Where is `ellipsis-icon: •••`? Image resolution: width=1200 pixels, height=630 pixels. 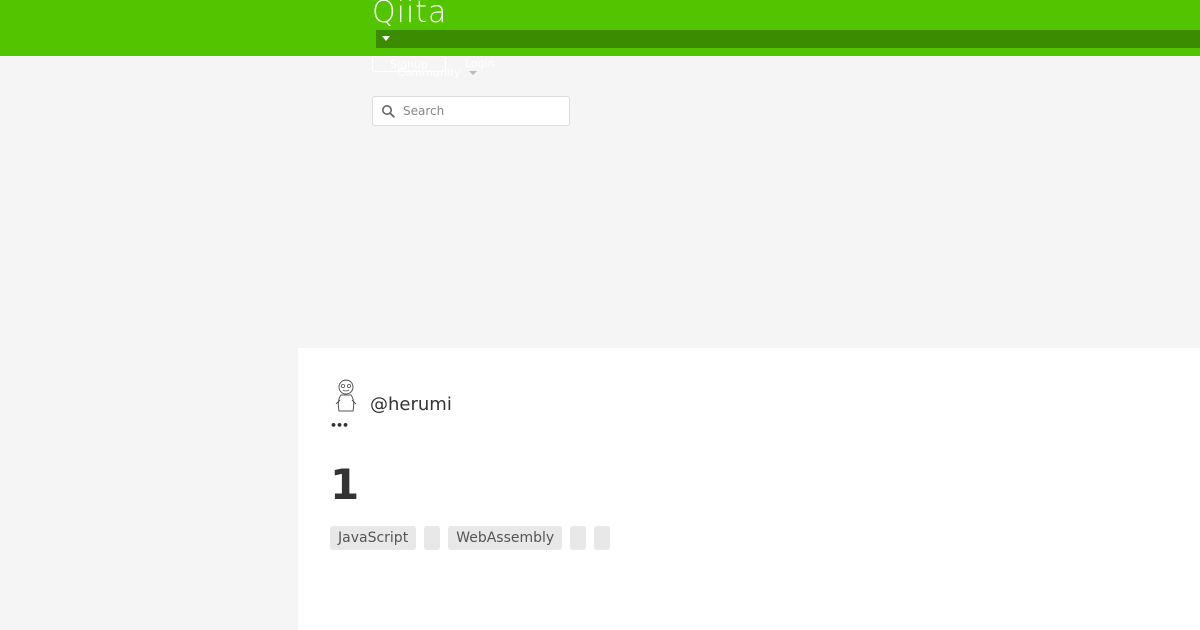
ellipsis-icon: ••• is located at coordinates (339, 425).